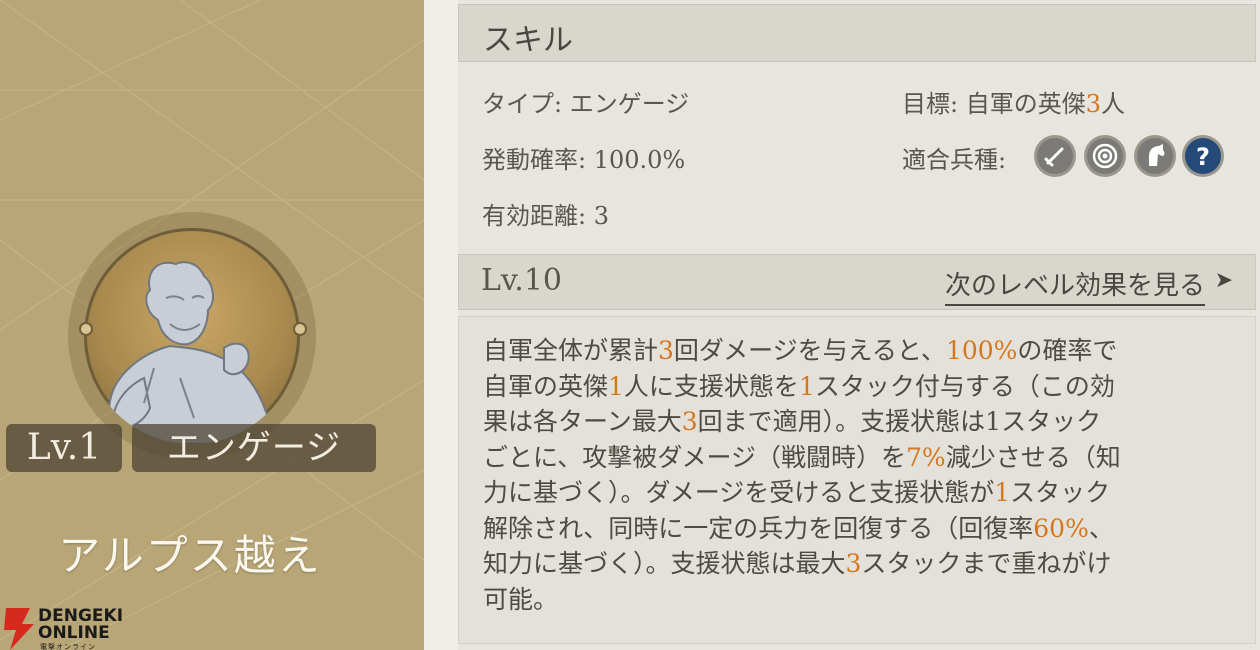  What do you see at coordinates (739, 492) in the screenshot?
I see `description-text: 力に基づく）。ダメージを受けると支援状態が` at bounding box center [739, 492].